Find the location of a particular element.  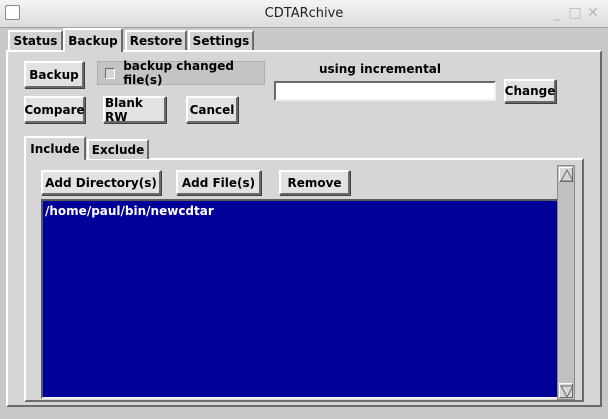

backup-changed-checkbox: backup changed file(s) is located at coordinates (181, 73).